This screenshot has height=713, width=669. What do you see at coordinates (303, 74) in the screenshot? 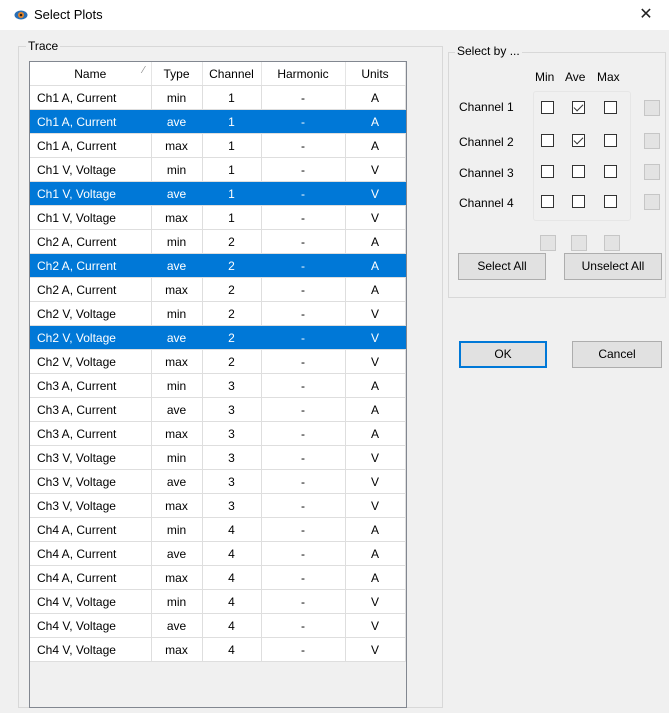
I see `column-header-harmonic: Harmonic` at bounding box center [303, 74].